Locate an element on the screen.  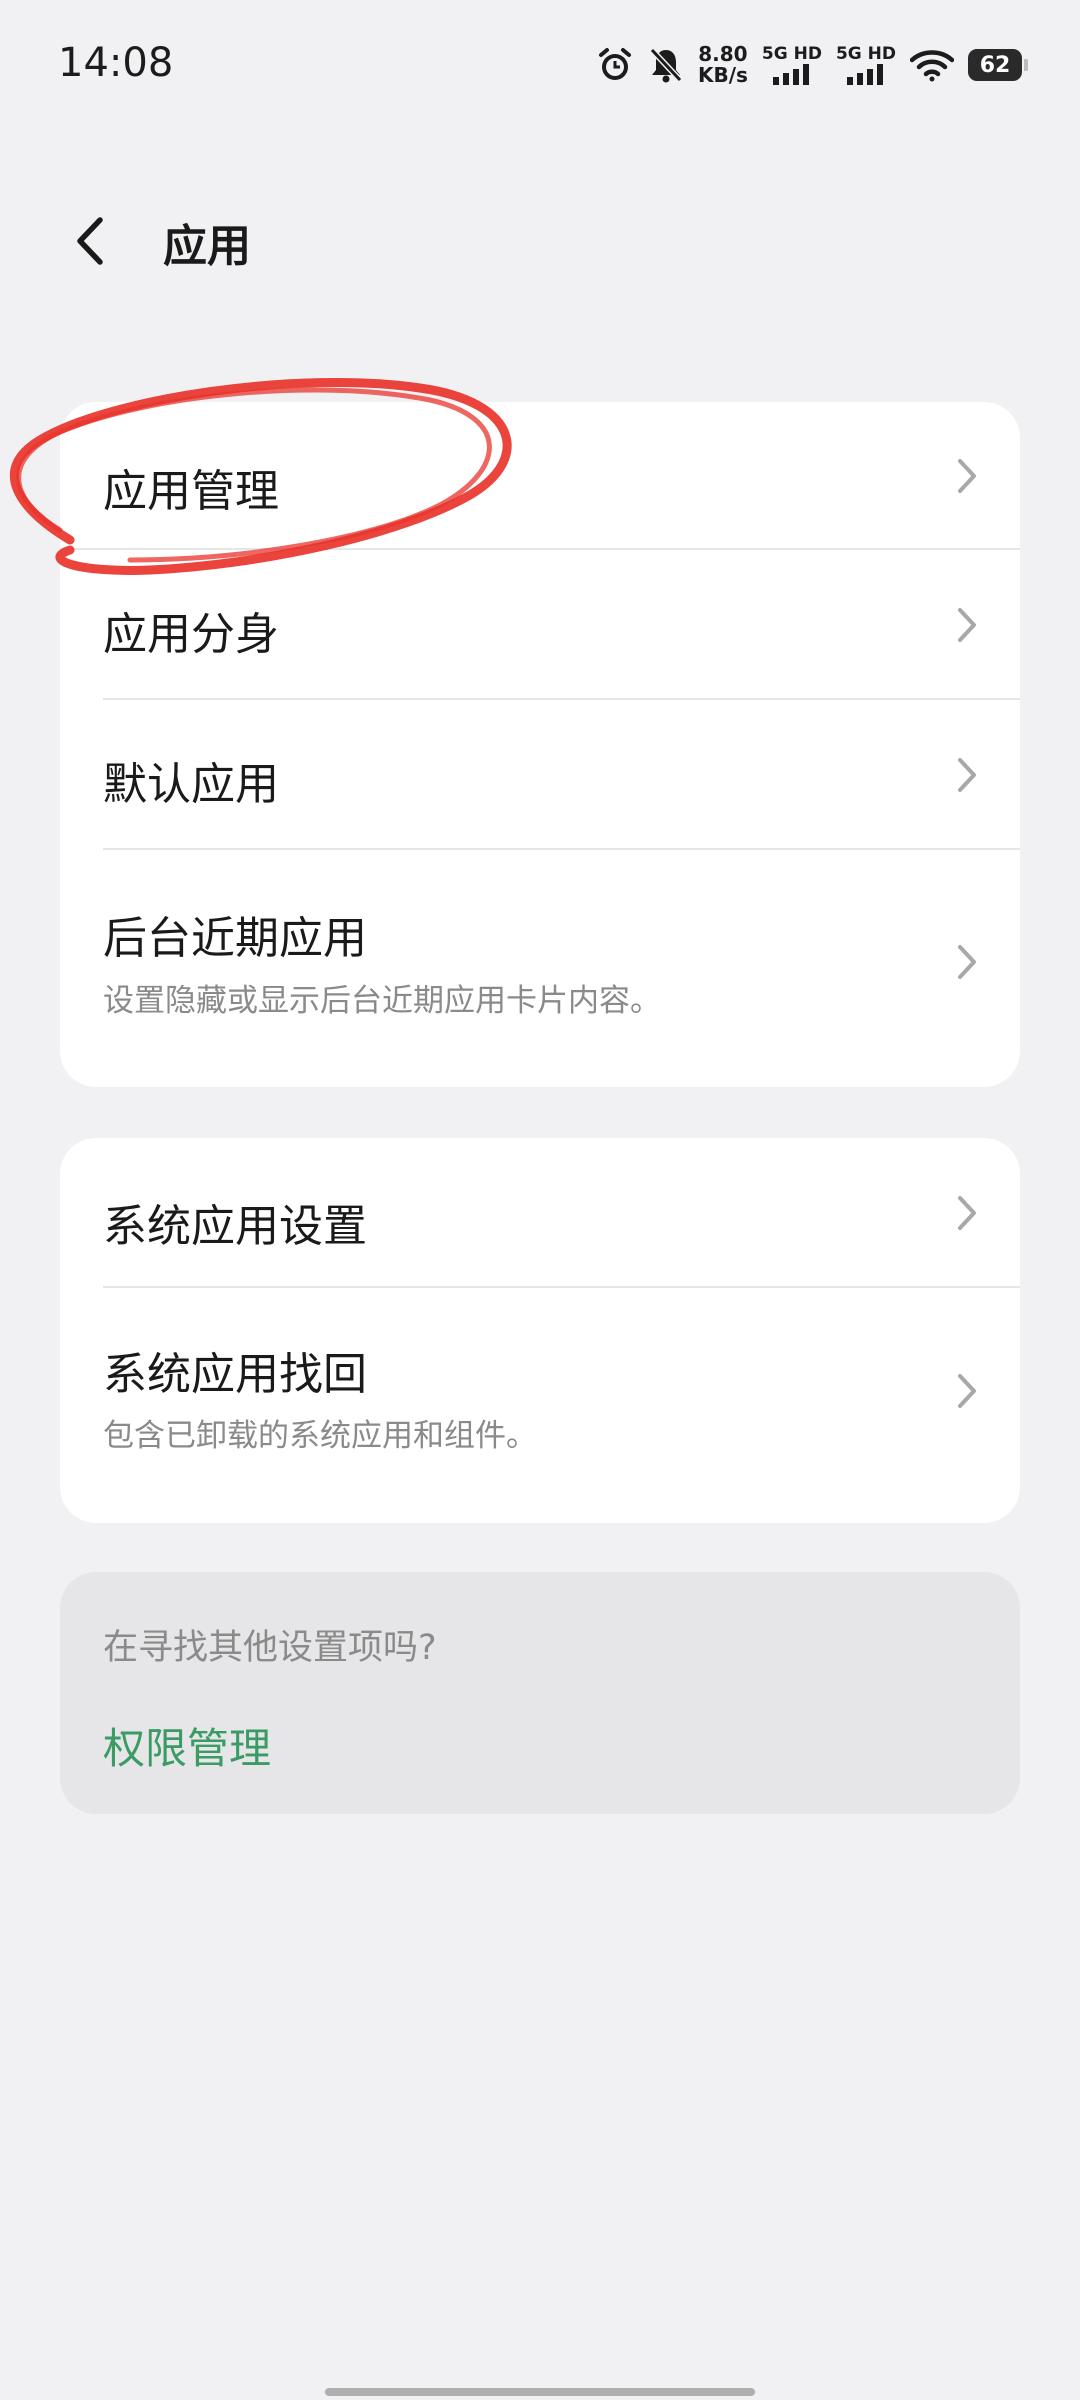
home-indicator is located at coordinates (540, 2392).